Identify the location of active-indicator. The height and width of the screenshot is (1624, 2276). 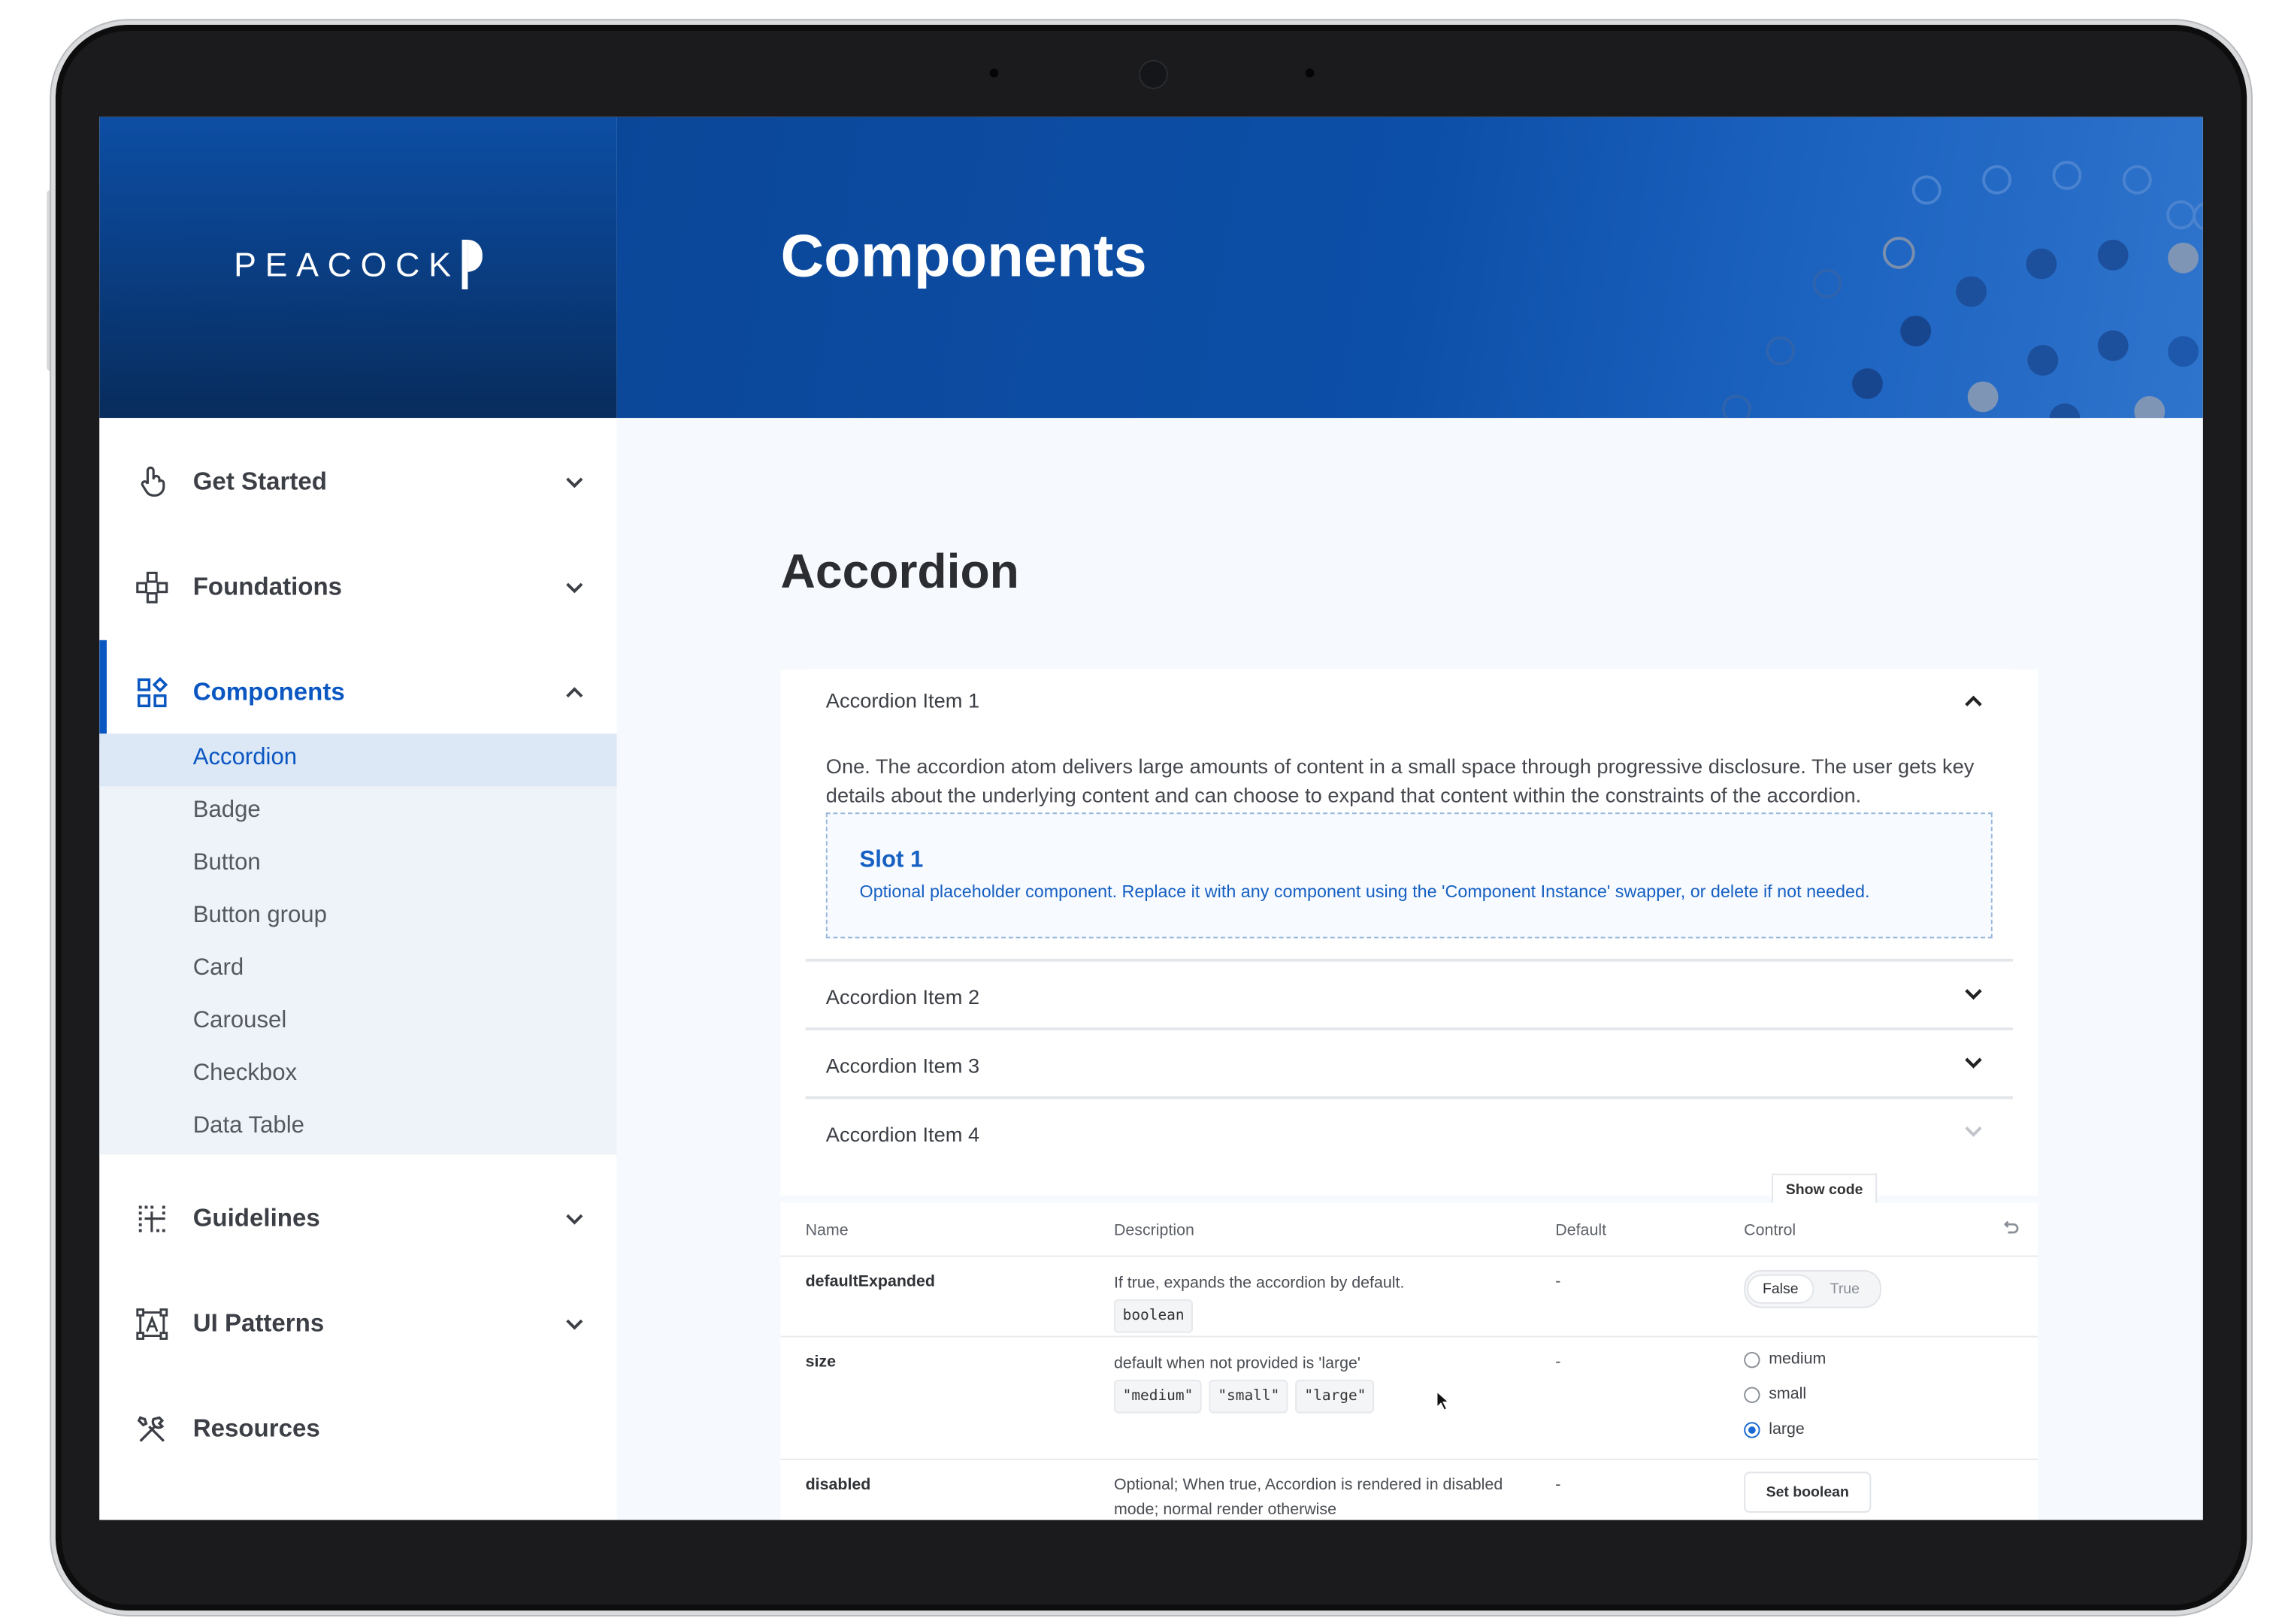
(103, 692).